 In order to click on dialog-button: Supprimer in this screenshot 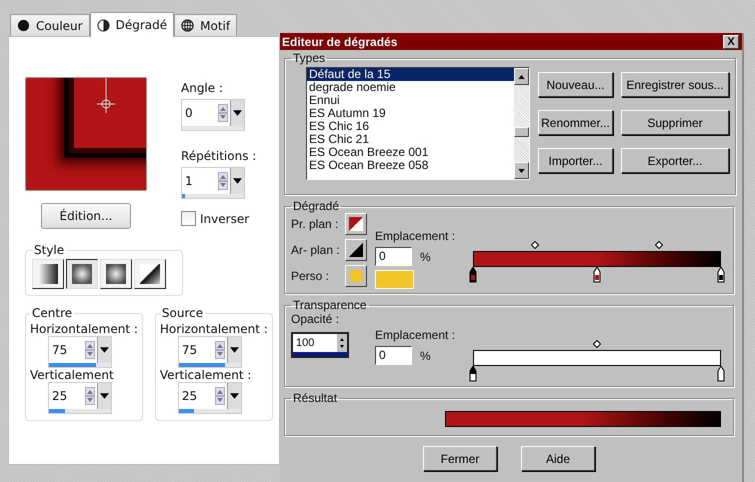, I will do `click(675, 122)`.